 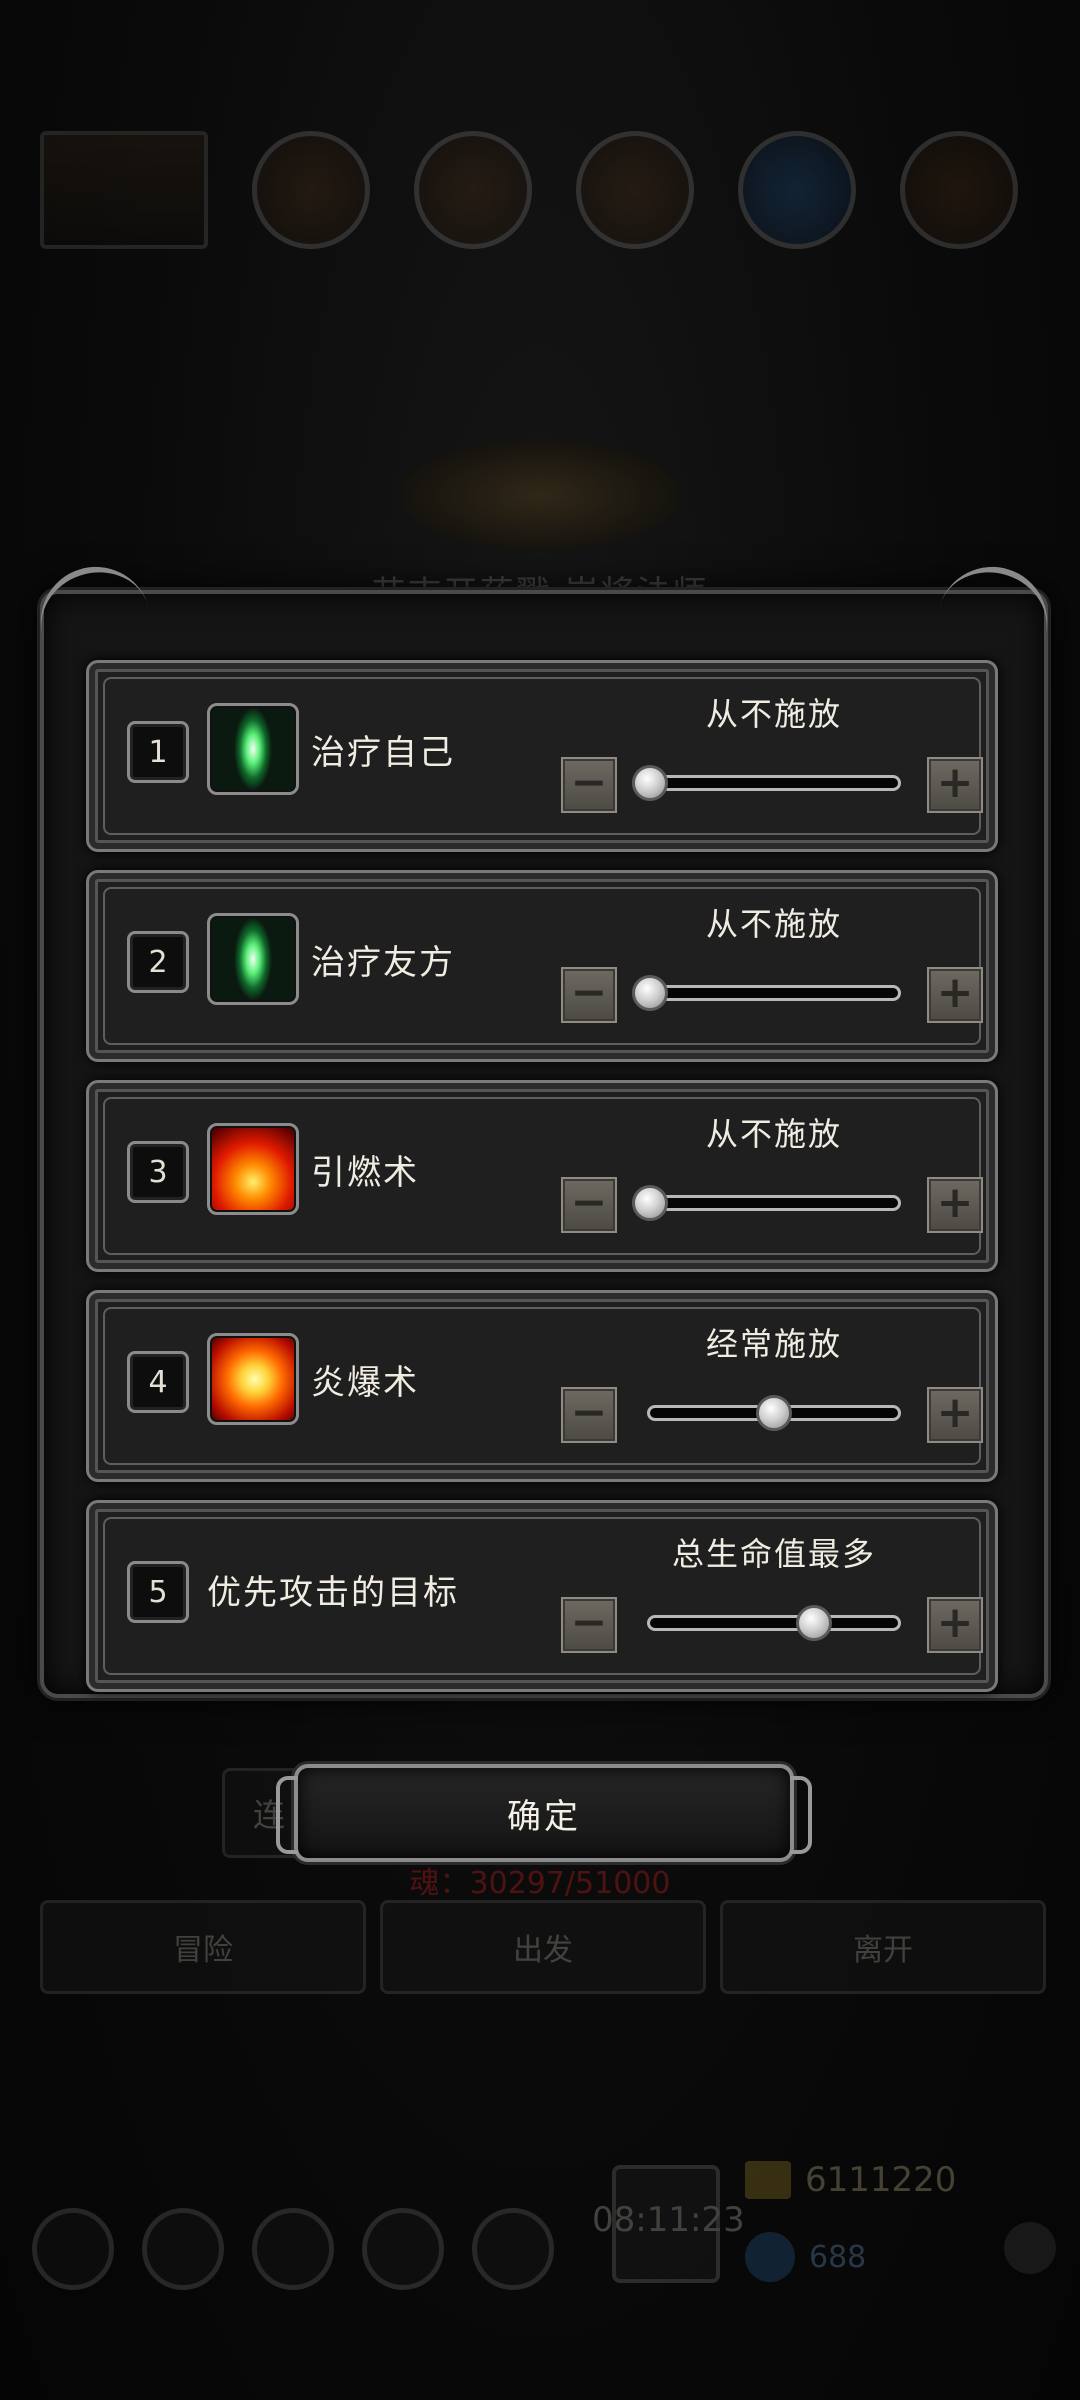 What do you see at coordinates (542, 1596) in the screenshot?
I see `skill-row-5: 5 优先攻击的目标 总生命值最多 − +` at bounding box center [542, 1596].